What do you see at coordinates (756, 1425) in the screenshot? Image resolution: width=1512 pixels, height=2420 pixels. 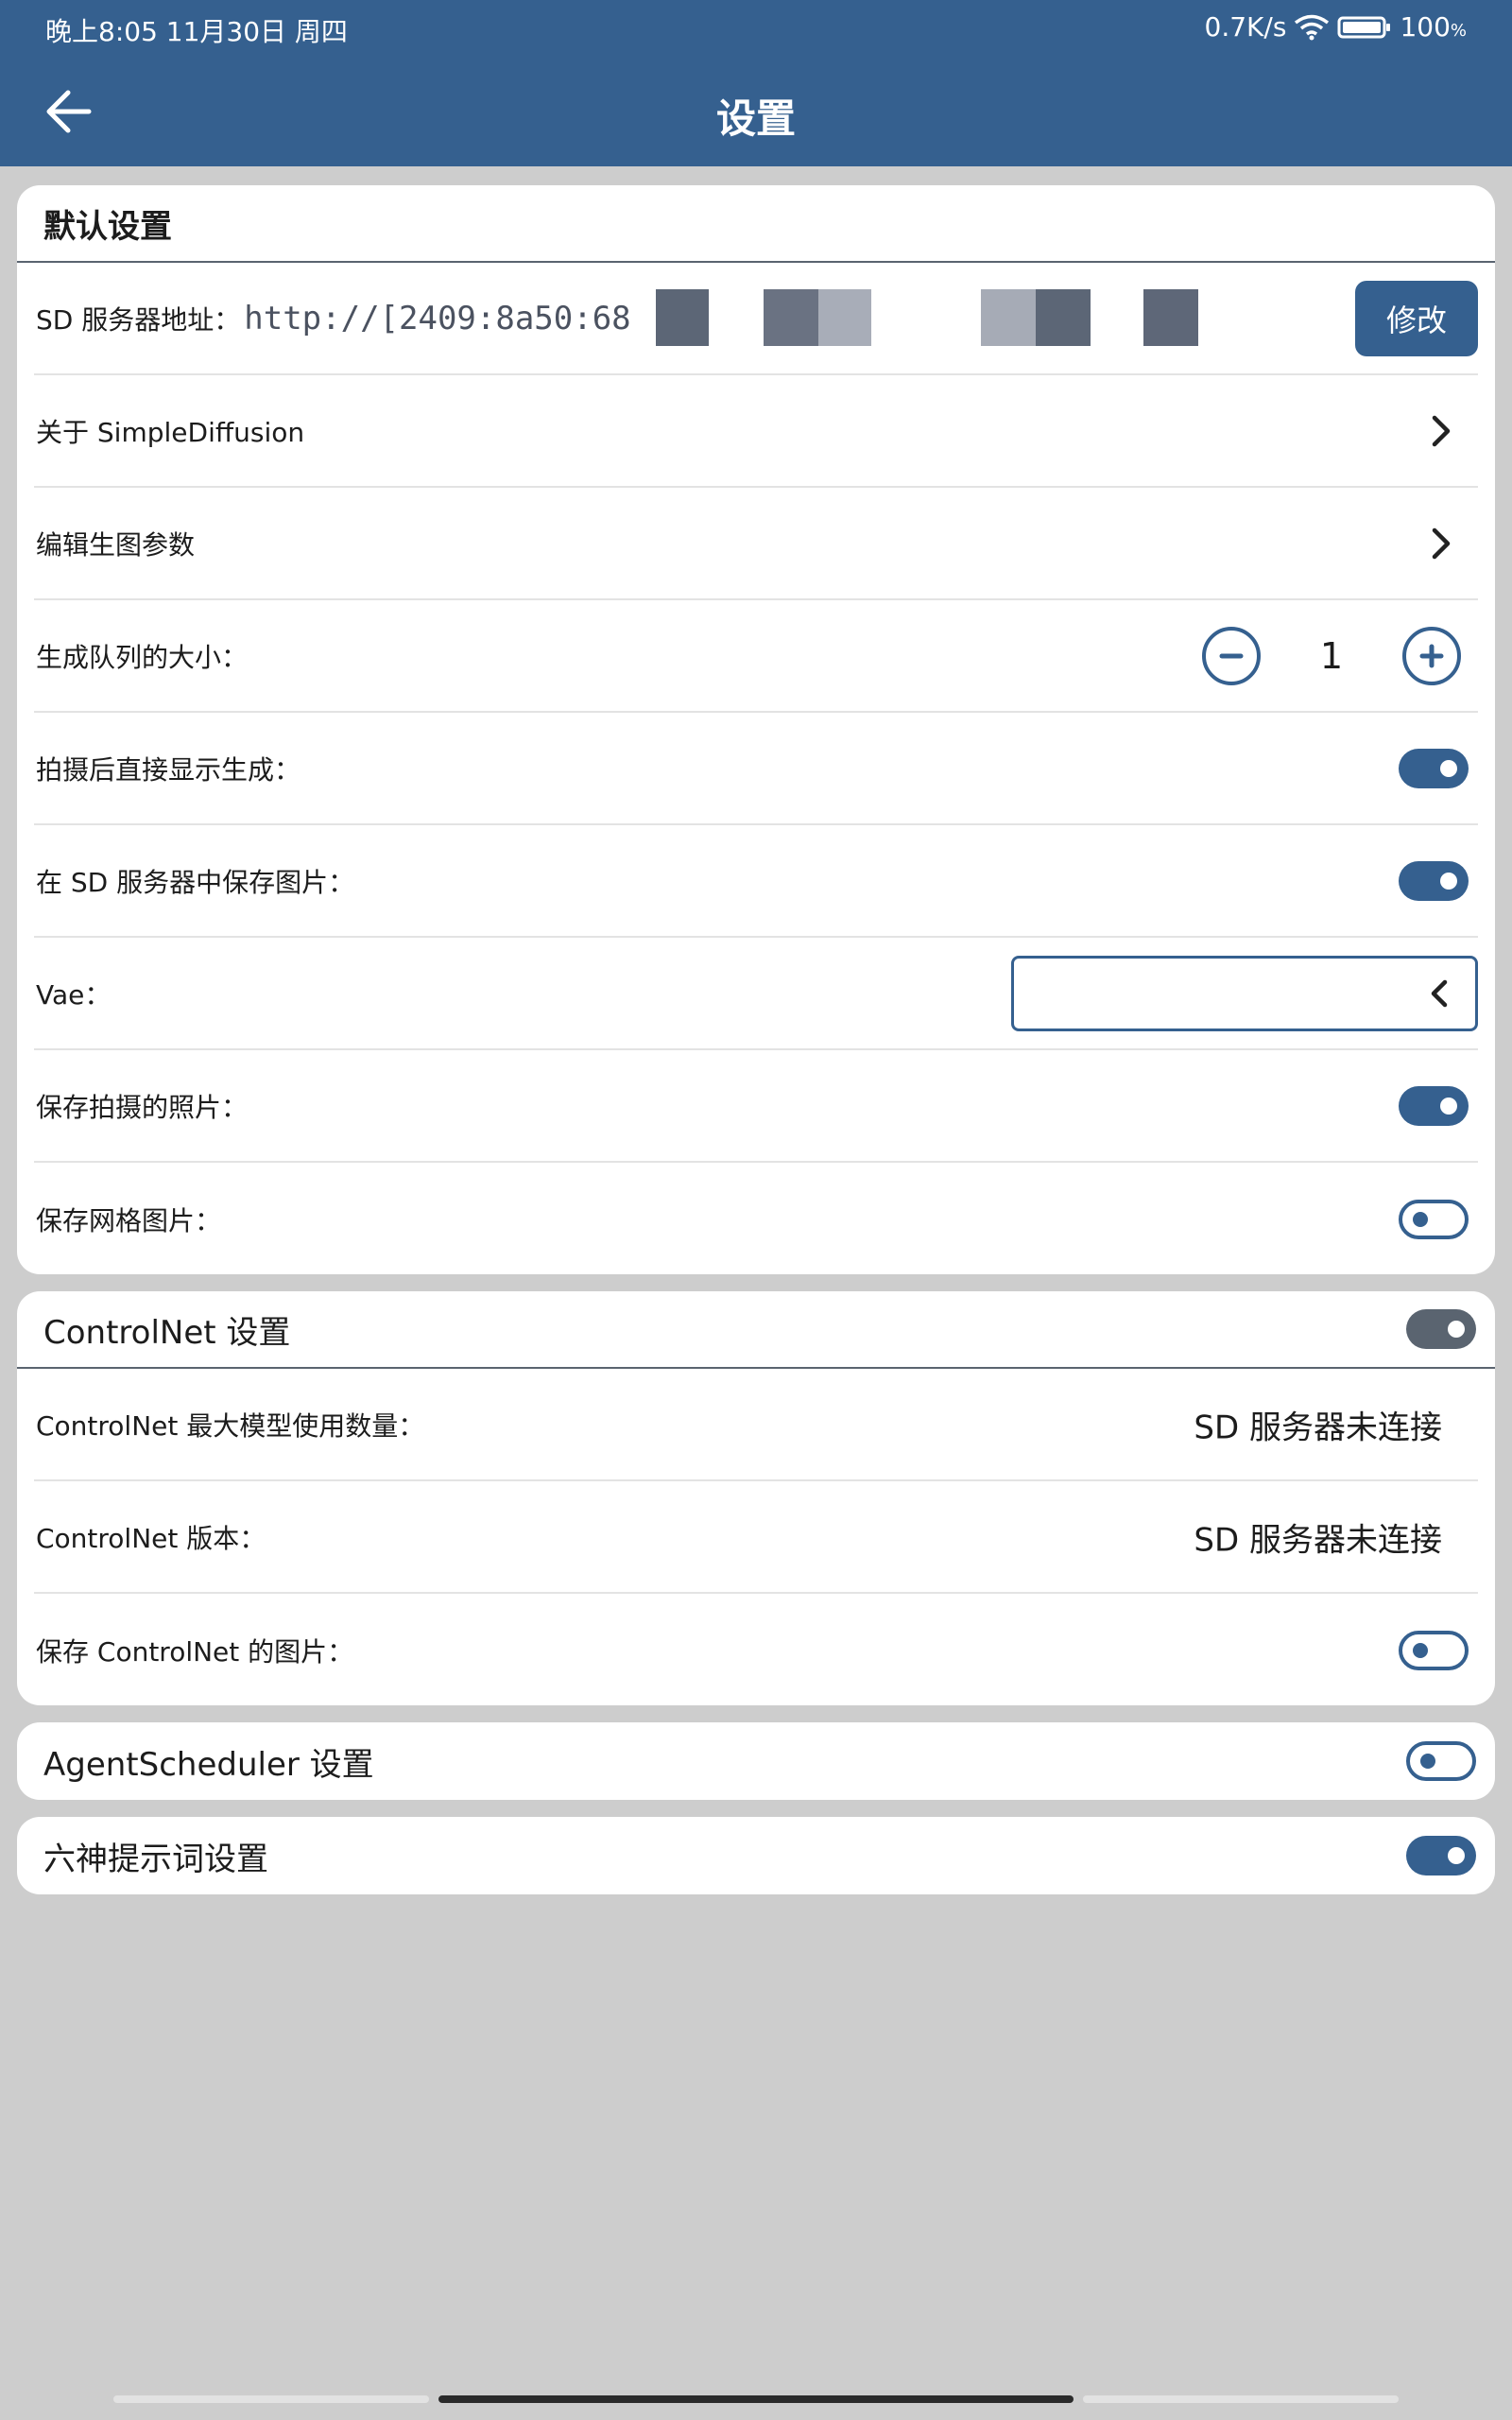 I see `controlnet-max-models-row: ControlNet 最大模型使用数量： SD 服务器未连接` at bounding box center [756, 1425].